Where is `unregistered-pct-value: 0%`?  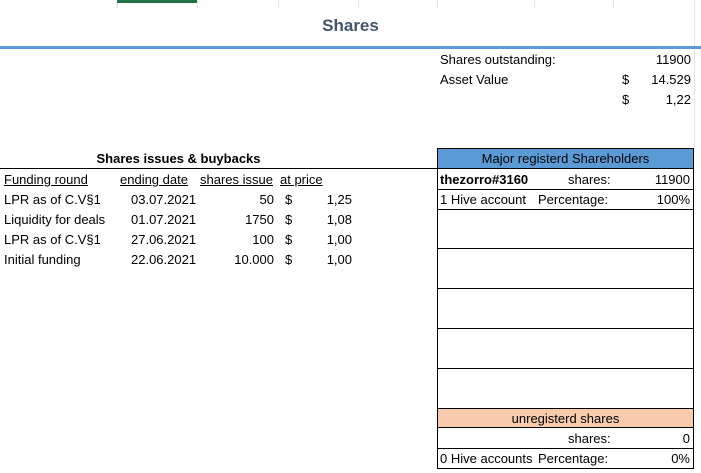
unregistered-pct-value: 0% is located at coordinates (680, 458).